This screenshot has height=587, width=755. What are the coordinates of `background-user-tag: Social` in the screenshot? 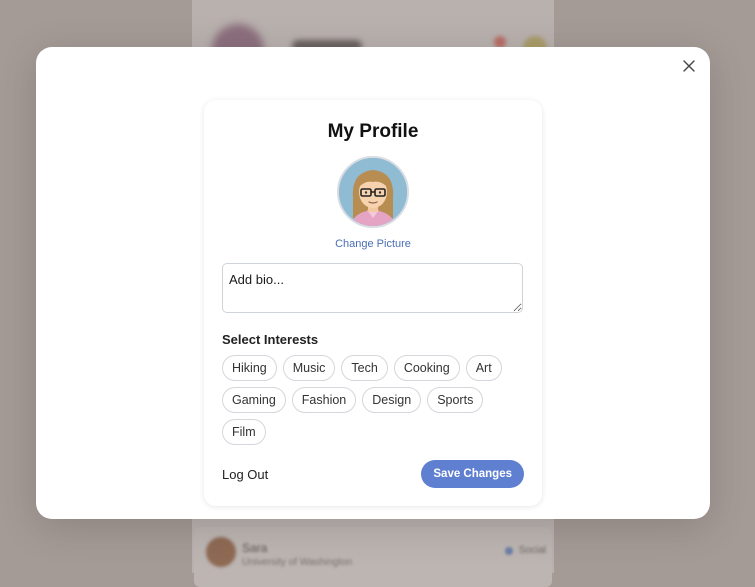 It's located at (525, 550).